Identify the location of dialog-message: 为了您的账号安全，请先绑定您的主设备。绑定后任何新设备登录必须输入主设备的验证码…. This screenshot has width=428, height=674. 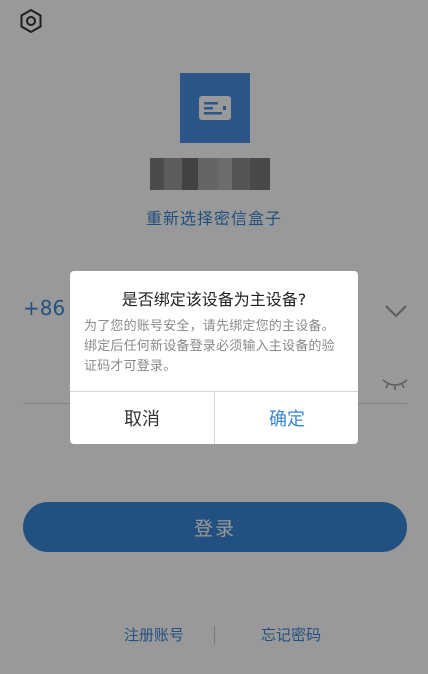
(209, 346).